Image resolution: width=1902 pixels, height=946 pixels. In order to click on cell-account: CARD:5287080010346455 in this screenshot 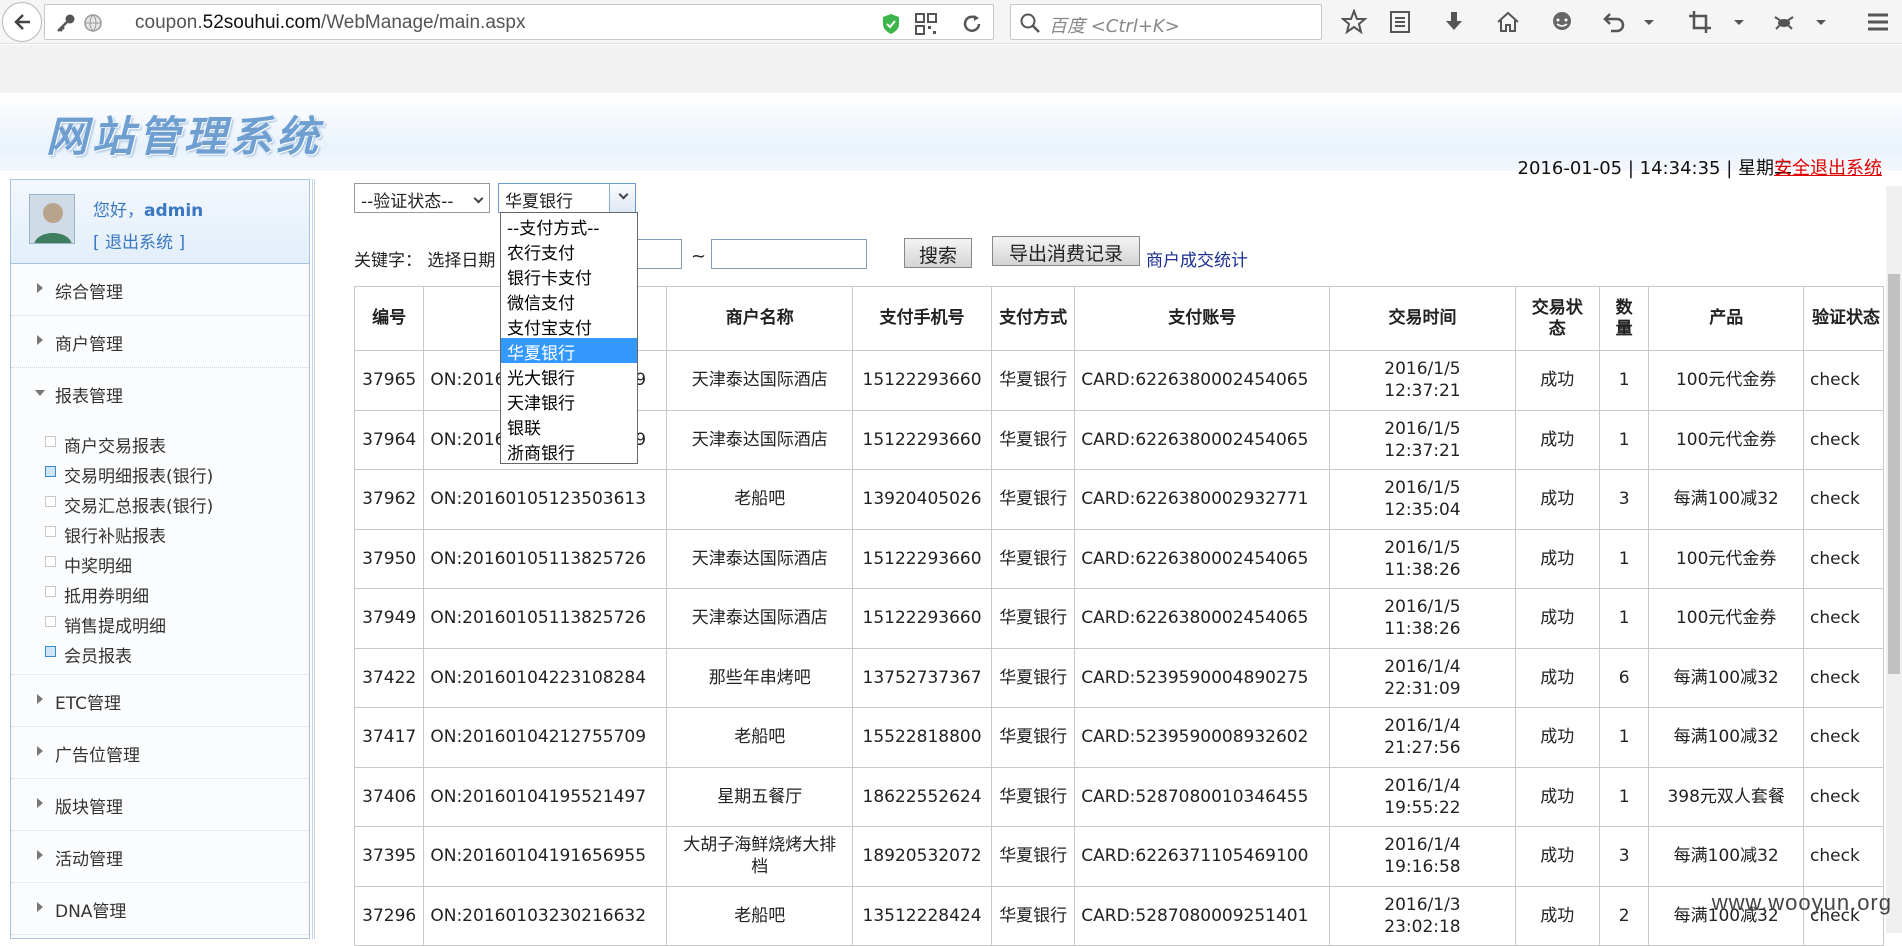, I will do `click(1202, 796)`.